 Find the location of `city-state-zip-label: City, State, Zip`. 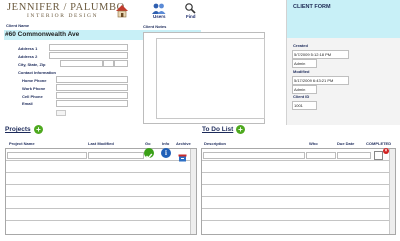

city-state-zip-label: City, State, Zip is located at coordinates (32, 64).